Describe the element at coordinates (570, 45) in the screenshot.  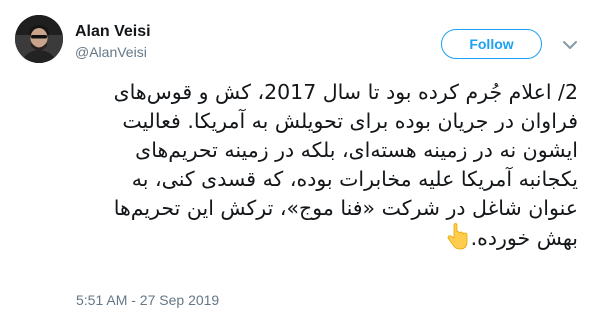
I see `chevron-down-icon` at that location.